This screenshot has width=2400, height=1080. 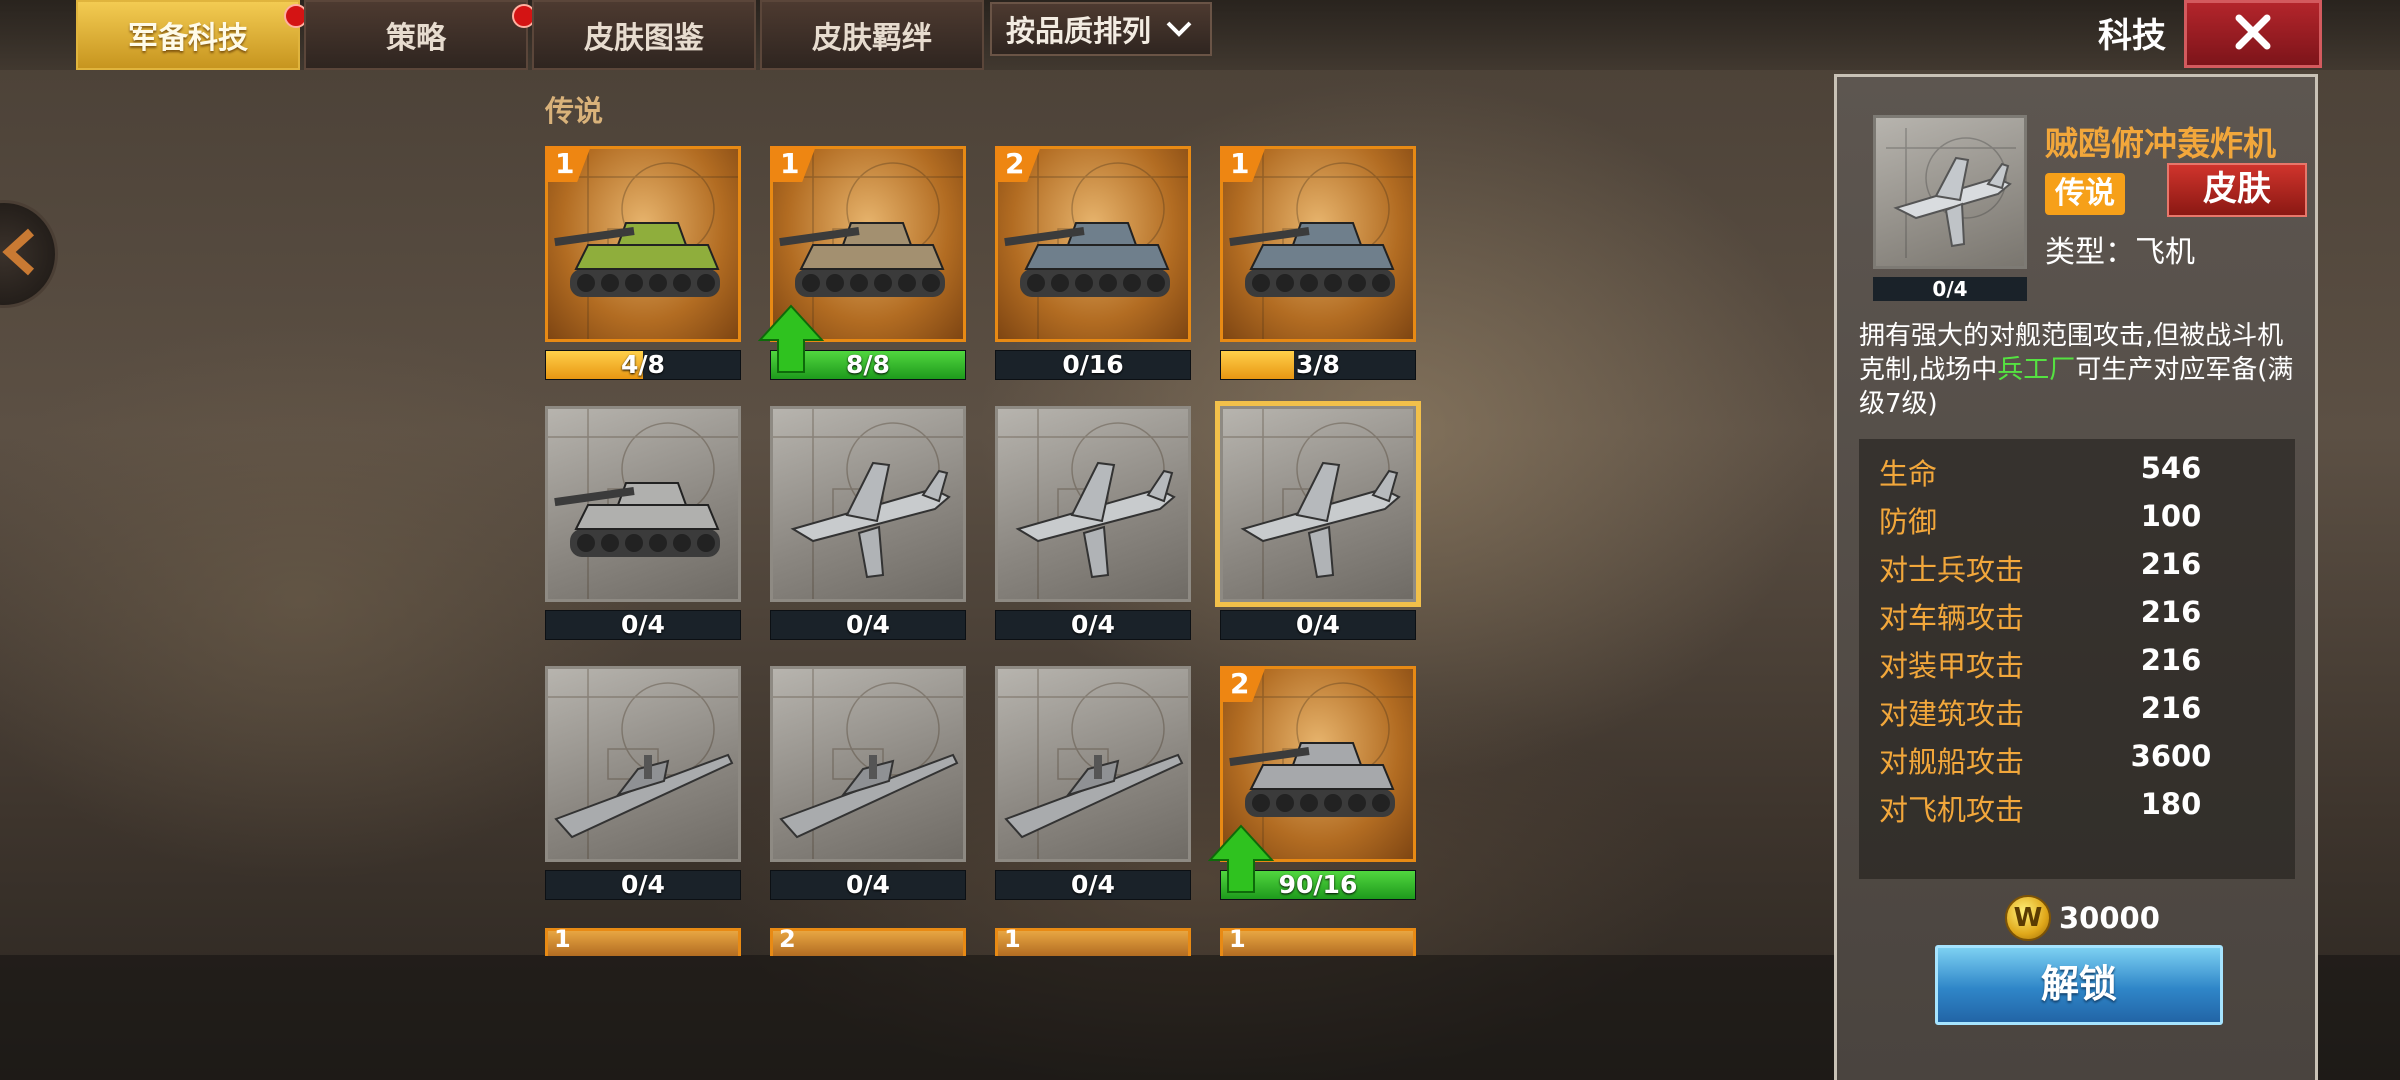 What do you see at coordinates (2084, 370) in the screenshot?
I see `unit-description: 拥有强大的对舰范围攻击,但被战斗机克制,战场中兵工厂可生产对应军备(满级7级)` at bounding box center [2084, 370].